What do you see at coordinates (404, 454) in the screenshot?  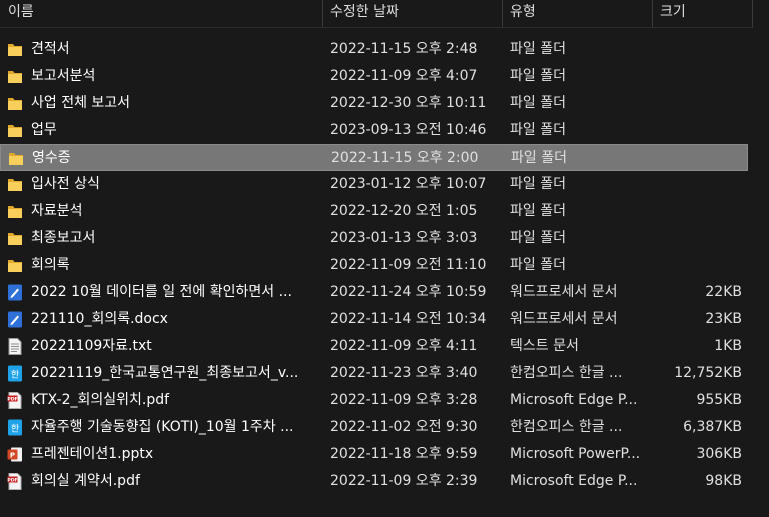 I see `file-date-modified: 2022-11-18 오후 9:59` at bounding box center [404, 454].